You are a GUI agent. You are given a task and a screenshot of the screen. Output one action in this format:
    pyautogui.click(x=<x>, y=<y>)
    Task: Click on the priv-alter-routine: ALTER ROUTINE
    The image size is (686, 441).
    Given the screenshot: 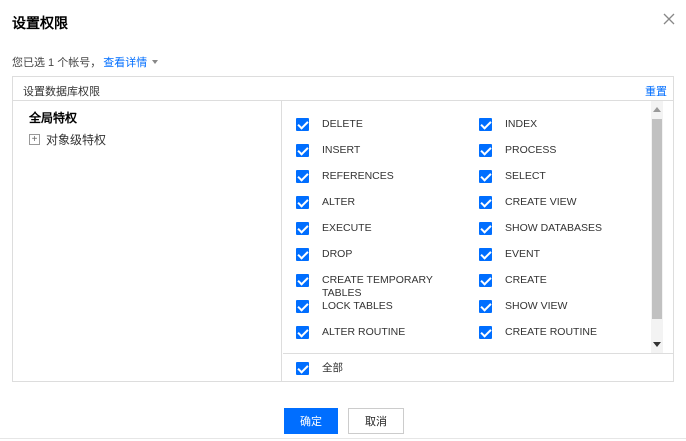 What is the action you would take?
    pyautogui.click(x=350, y=332)
    